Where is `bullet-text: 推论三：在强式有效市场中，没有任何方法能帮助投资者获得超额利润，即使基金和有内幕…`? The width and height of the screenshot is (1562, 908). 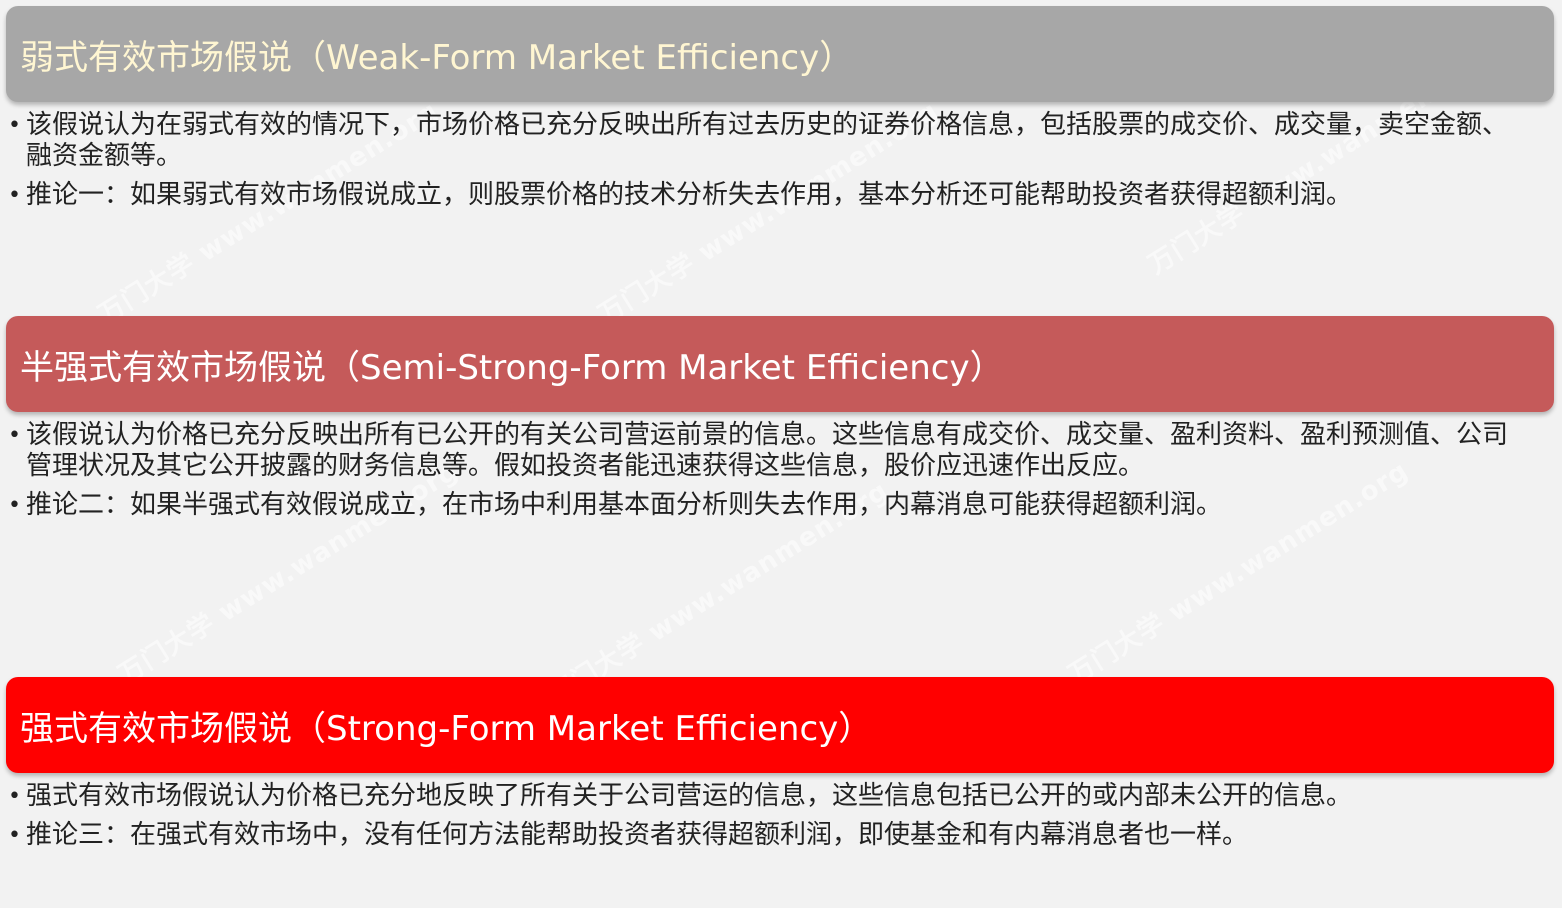 bullet-text: 推论三：在强式有效市场中，没有任何方法能帮助投资者获得超额利润，即使基金和有内幕… is located at coordinates (637, 835).